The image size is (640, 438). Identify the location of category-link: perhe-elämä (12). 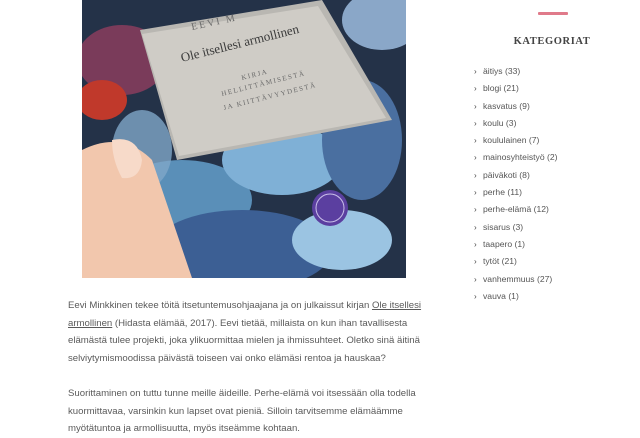
(516, 209).